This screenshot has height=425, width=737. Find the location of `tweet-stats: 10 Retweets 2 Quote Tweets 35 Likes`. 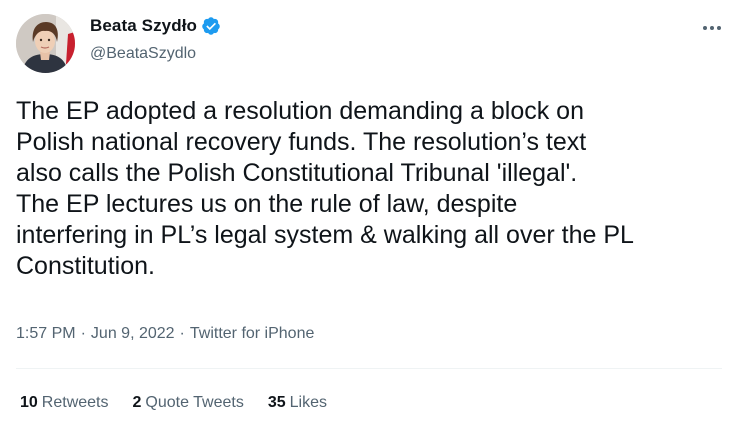

tweet-stats: 10 Retweets 2 Quote Tweets 35 Likes is located at coordinates (185, 403).